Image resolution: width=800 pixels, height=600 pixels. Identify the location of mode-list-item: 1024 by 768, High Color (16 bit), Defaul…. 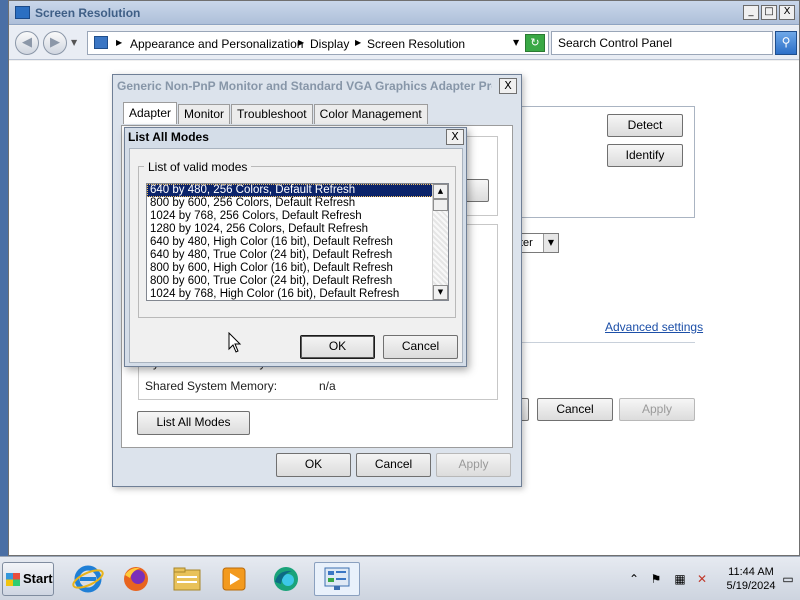
(297, 294).